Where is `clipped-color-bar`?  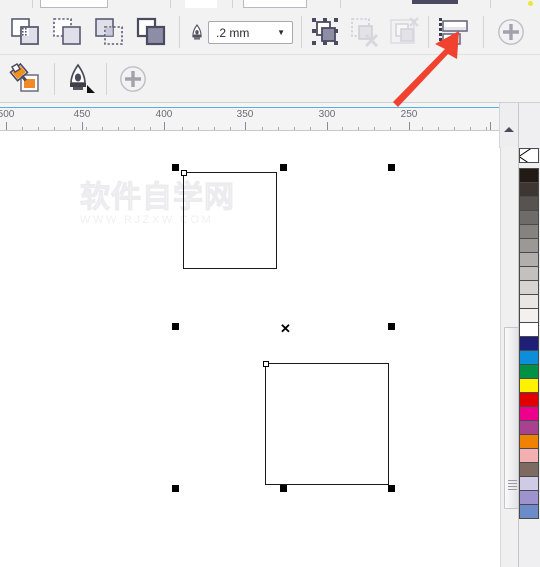
clipped-color-bar is located at coordinates (435, 2).